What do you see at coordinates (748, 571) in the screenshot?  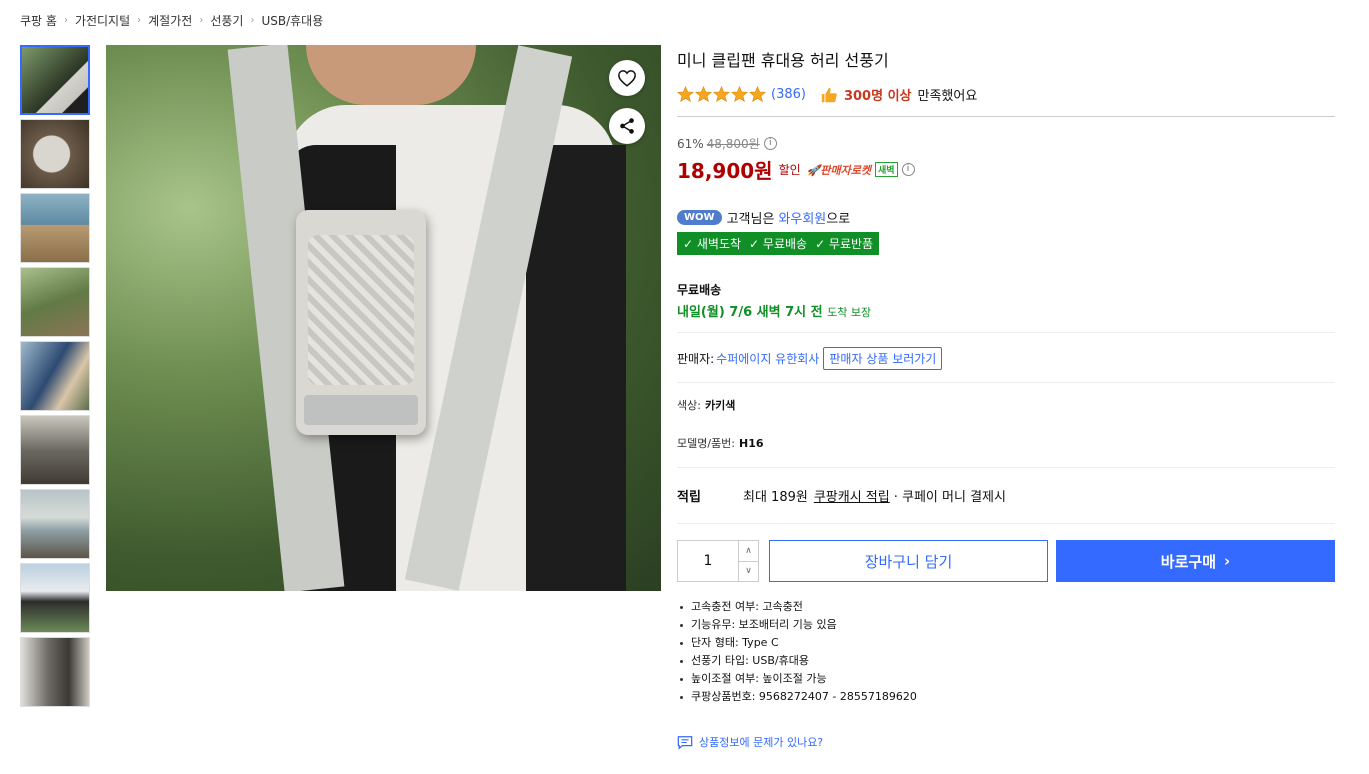 I see `quantity-decrease-icon: ∨` at bounding box center [748, 571].